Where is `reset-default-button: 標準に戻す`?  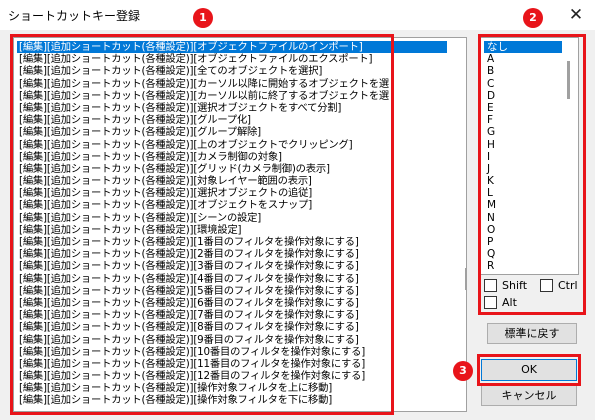 reset-default-button: 標準に戻す is located at coordinates (532, 333).